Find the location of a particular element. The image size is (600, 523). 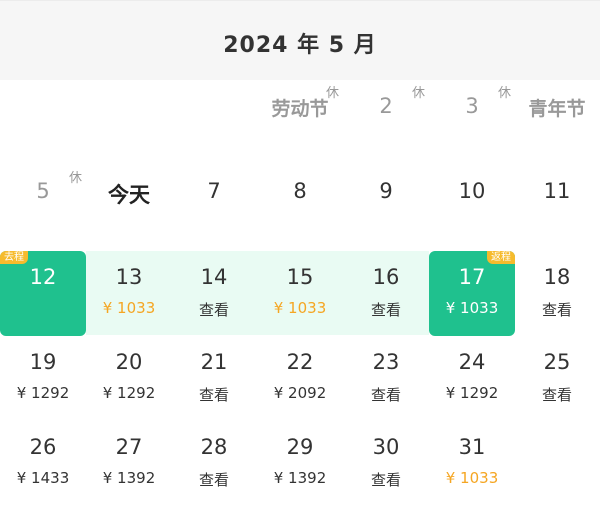

day-cell: 7 is located at coordinates (214, 207).